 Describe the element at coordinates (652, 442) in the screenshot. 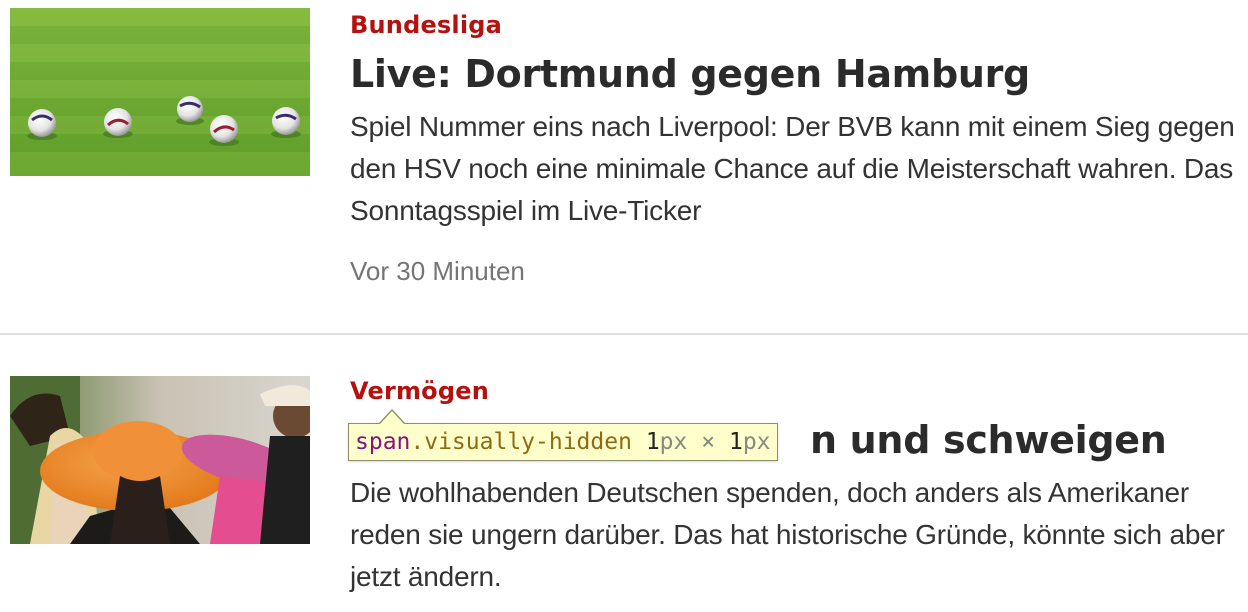

I see `tooltip-width: 1` at that location.